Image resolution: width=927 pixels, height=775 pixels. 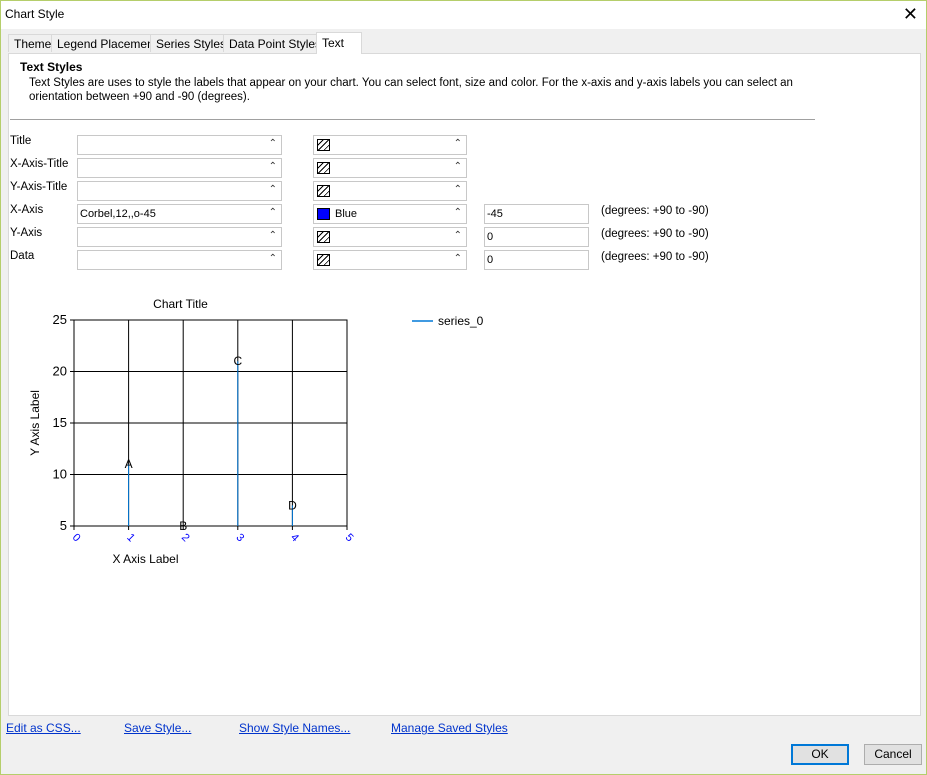 I want to click on y-tick-label: 5, so click(x=63, y=525).